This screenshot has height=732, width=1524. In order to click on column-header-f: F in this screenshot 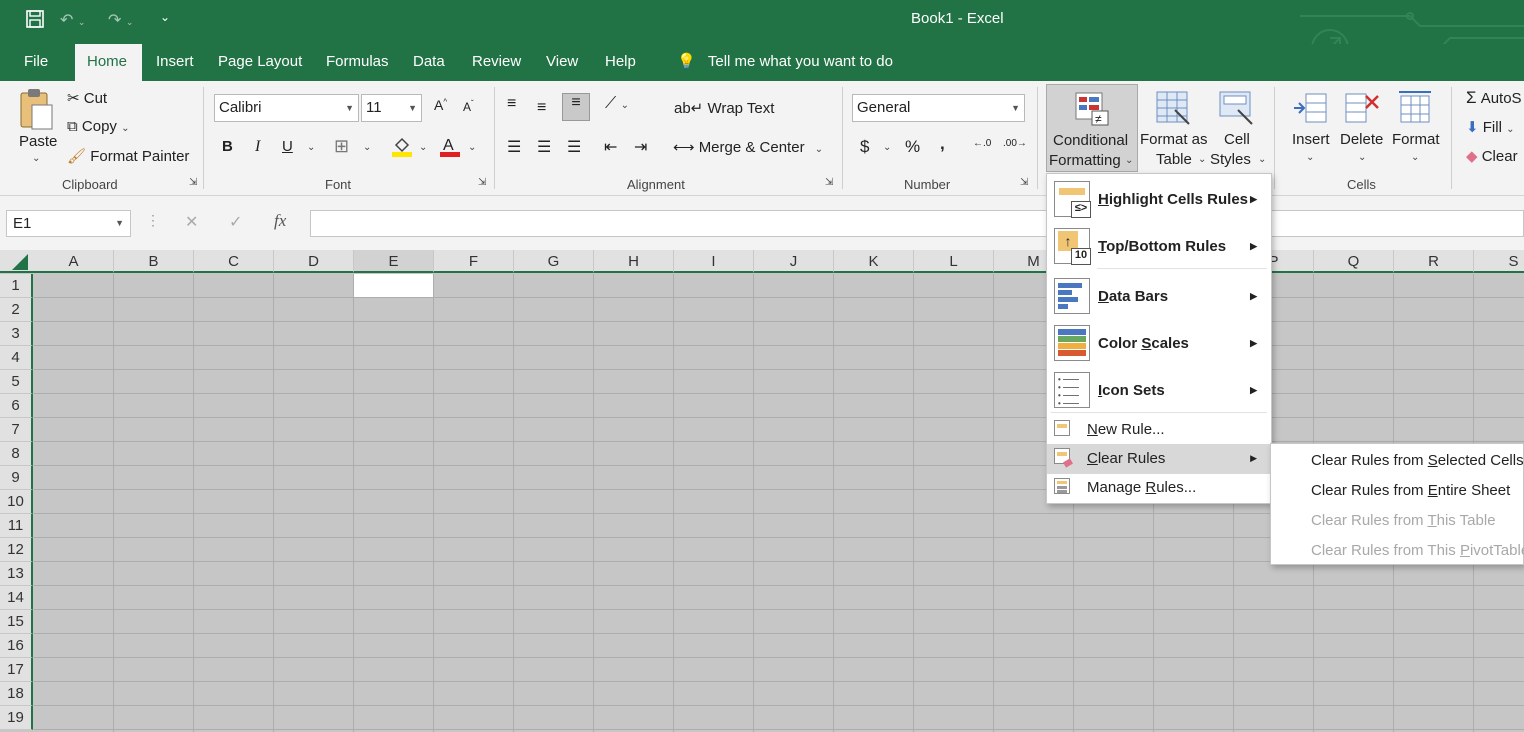, I will do `click(474, 261)`.